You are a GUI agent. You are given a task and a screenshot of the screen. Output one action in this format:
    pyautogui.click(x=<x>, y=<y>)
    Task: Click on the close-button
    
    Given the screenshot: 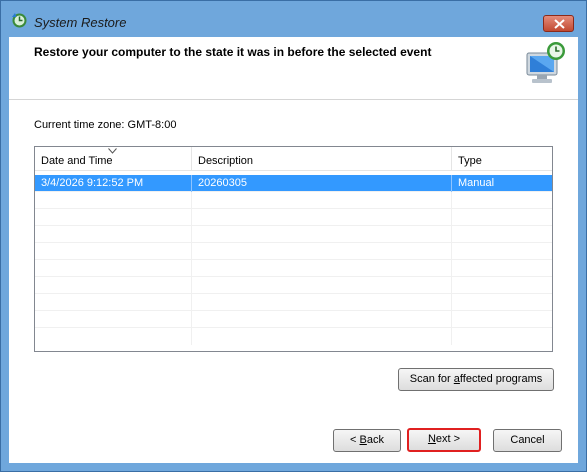 What is the action you would take?
    pyautogui.click(x=558, y=23)
    